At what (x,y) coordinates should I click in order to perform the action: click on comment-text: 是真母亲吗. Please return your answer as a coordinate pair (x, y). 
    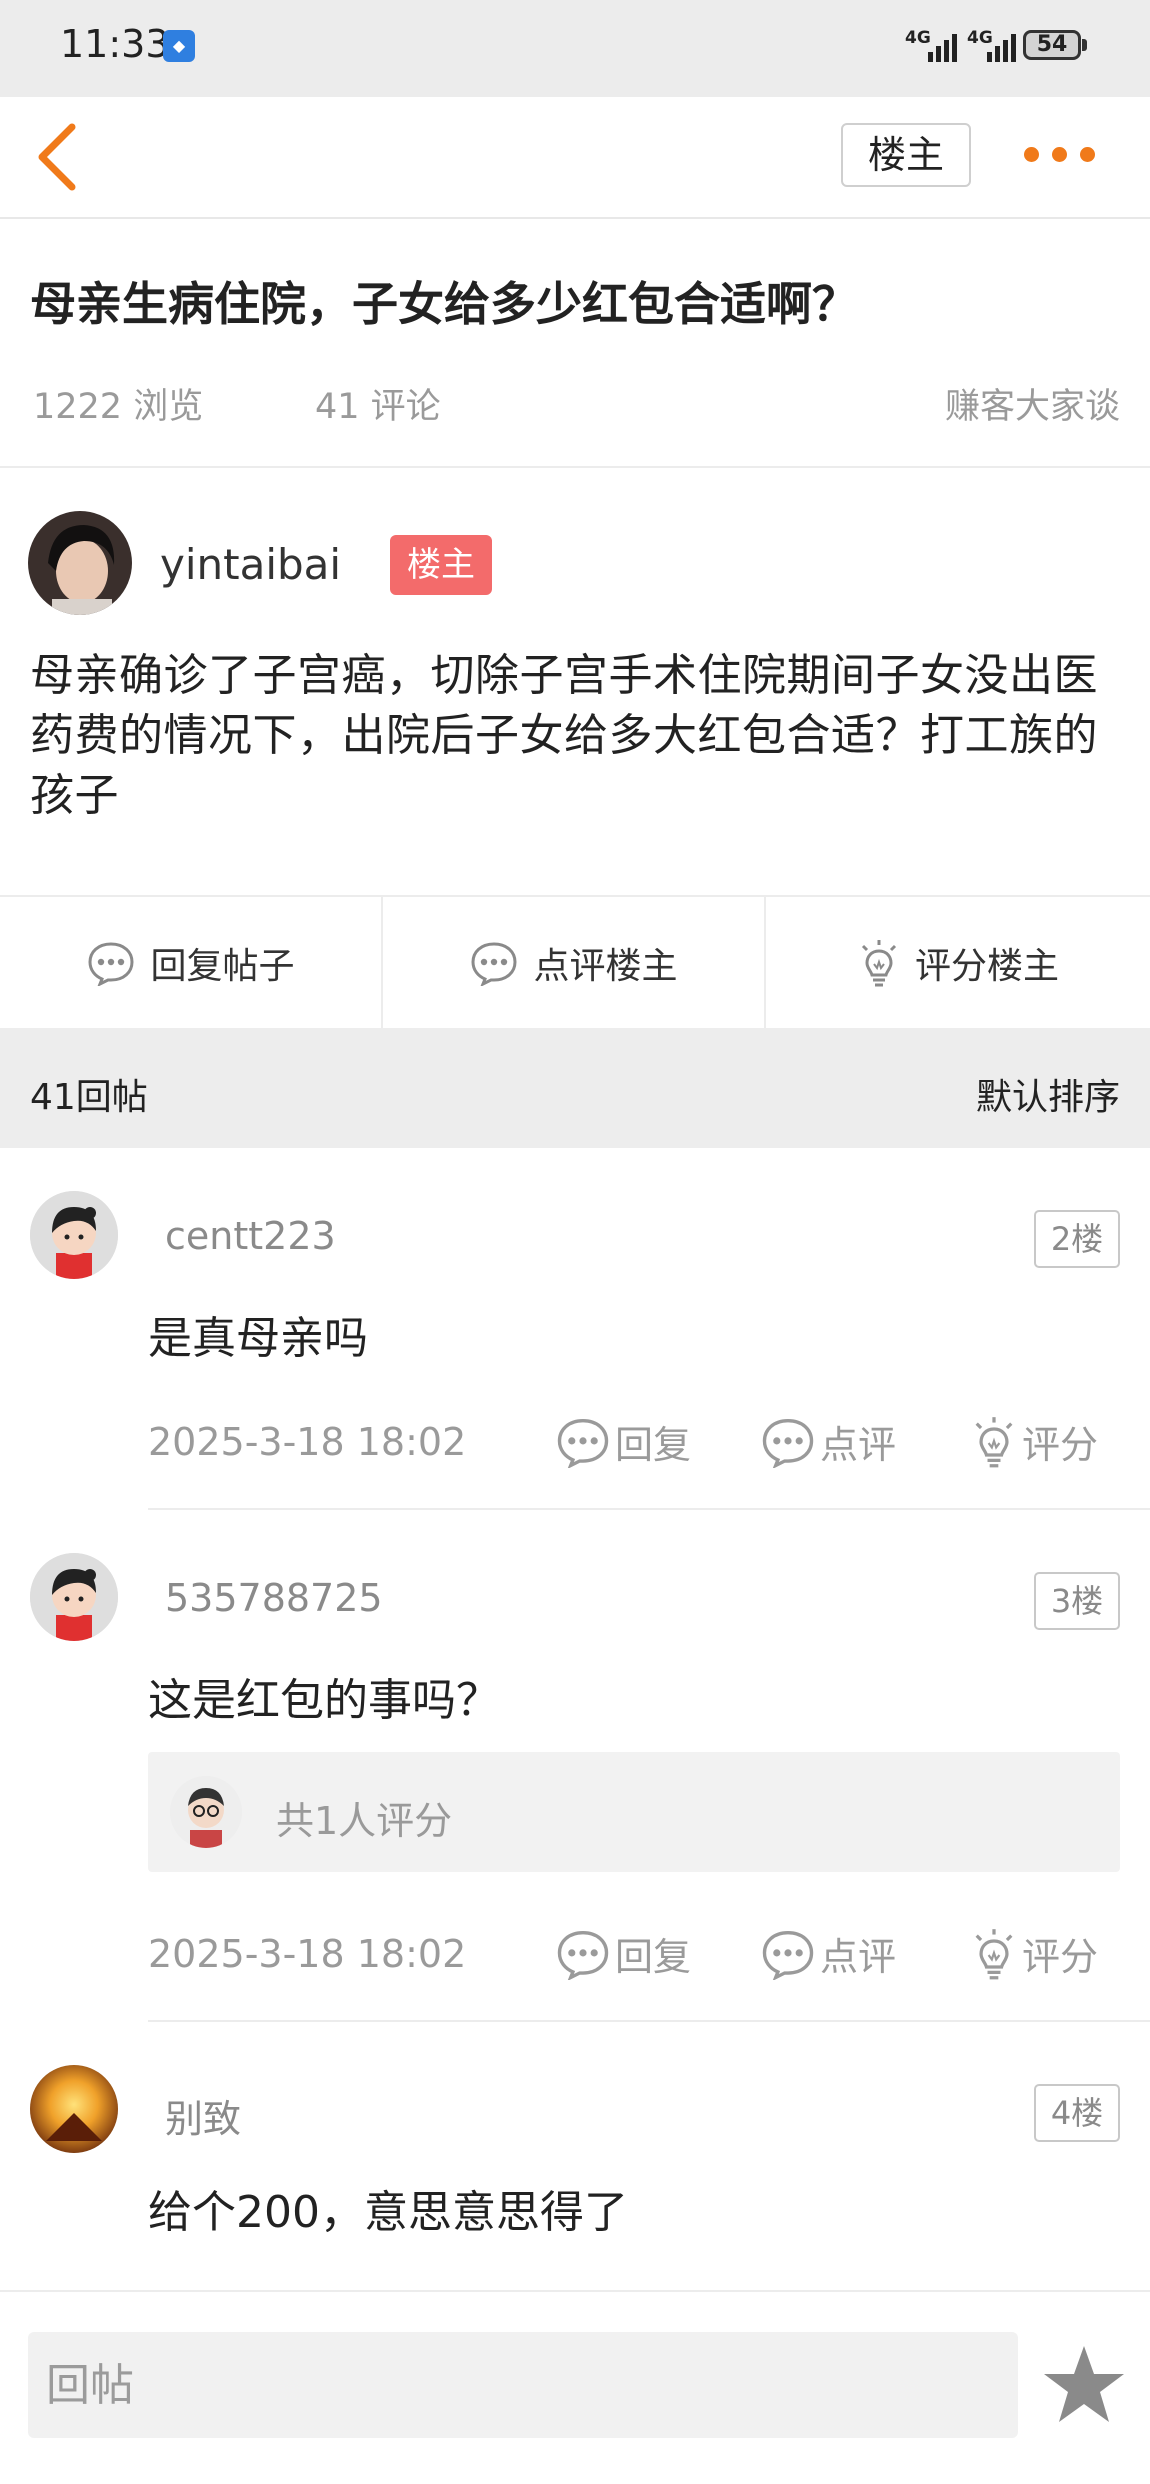
    Looking at the image, I should click on (258, 1338).